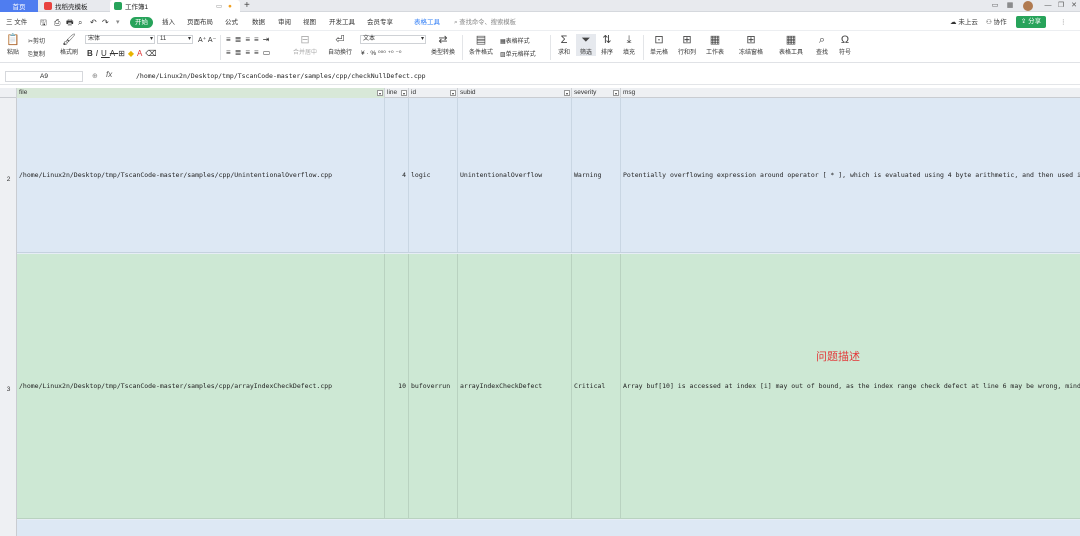 The image size is (1080, 536). I want to click on print-icon: 🖶, so click(70, 22).